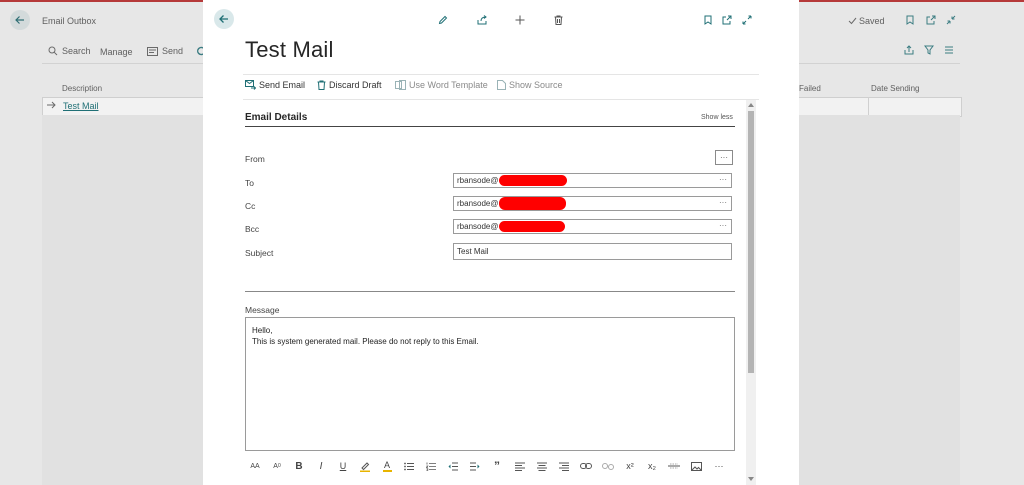  What do you see at coordinates (723, 179) in the screenshot?
I see `to-more-icon: ···` at bounding box center [723, 179].